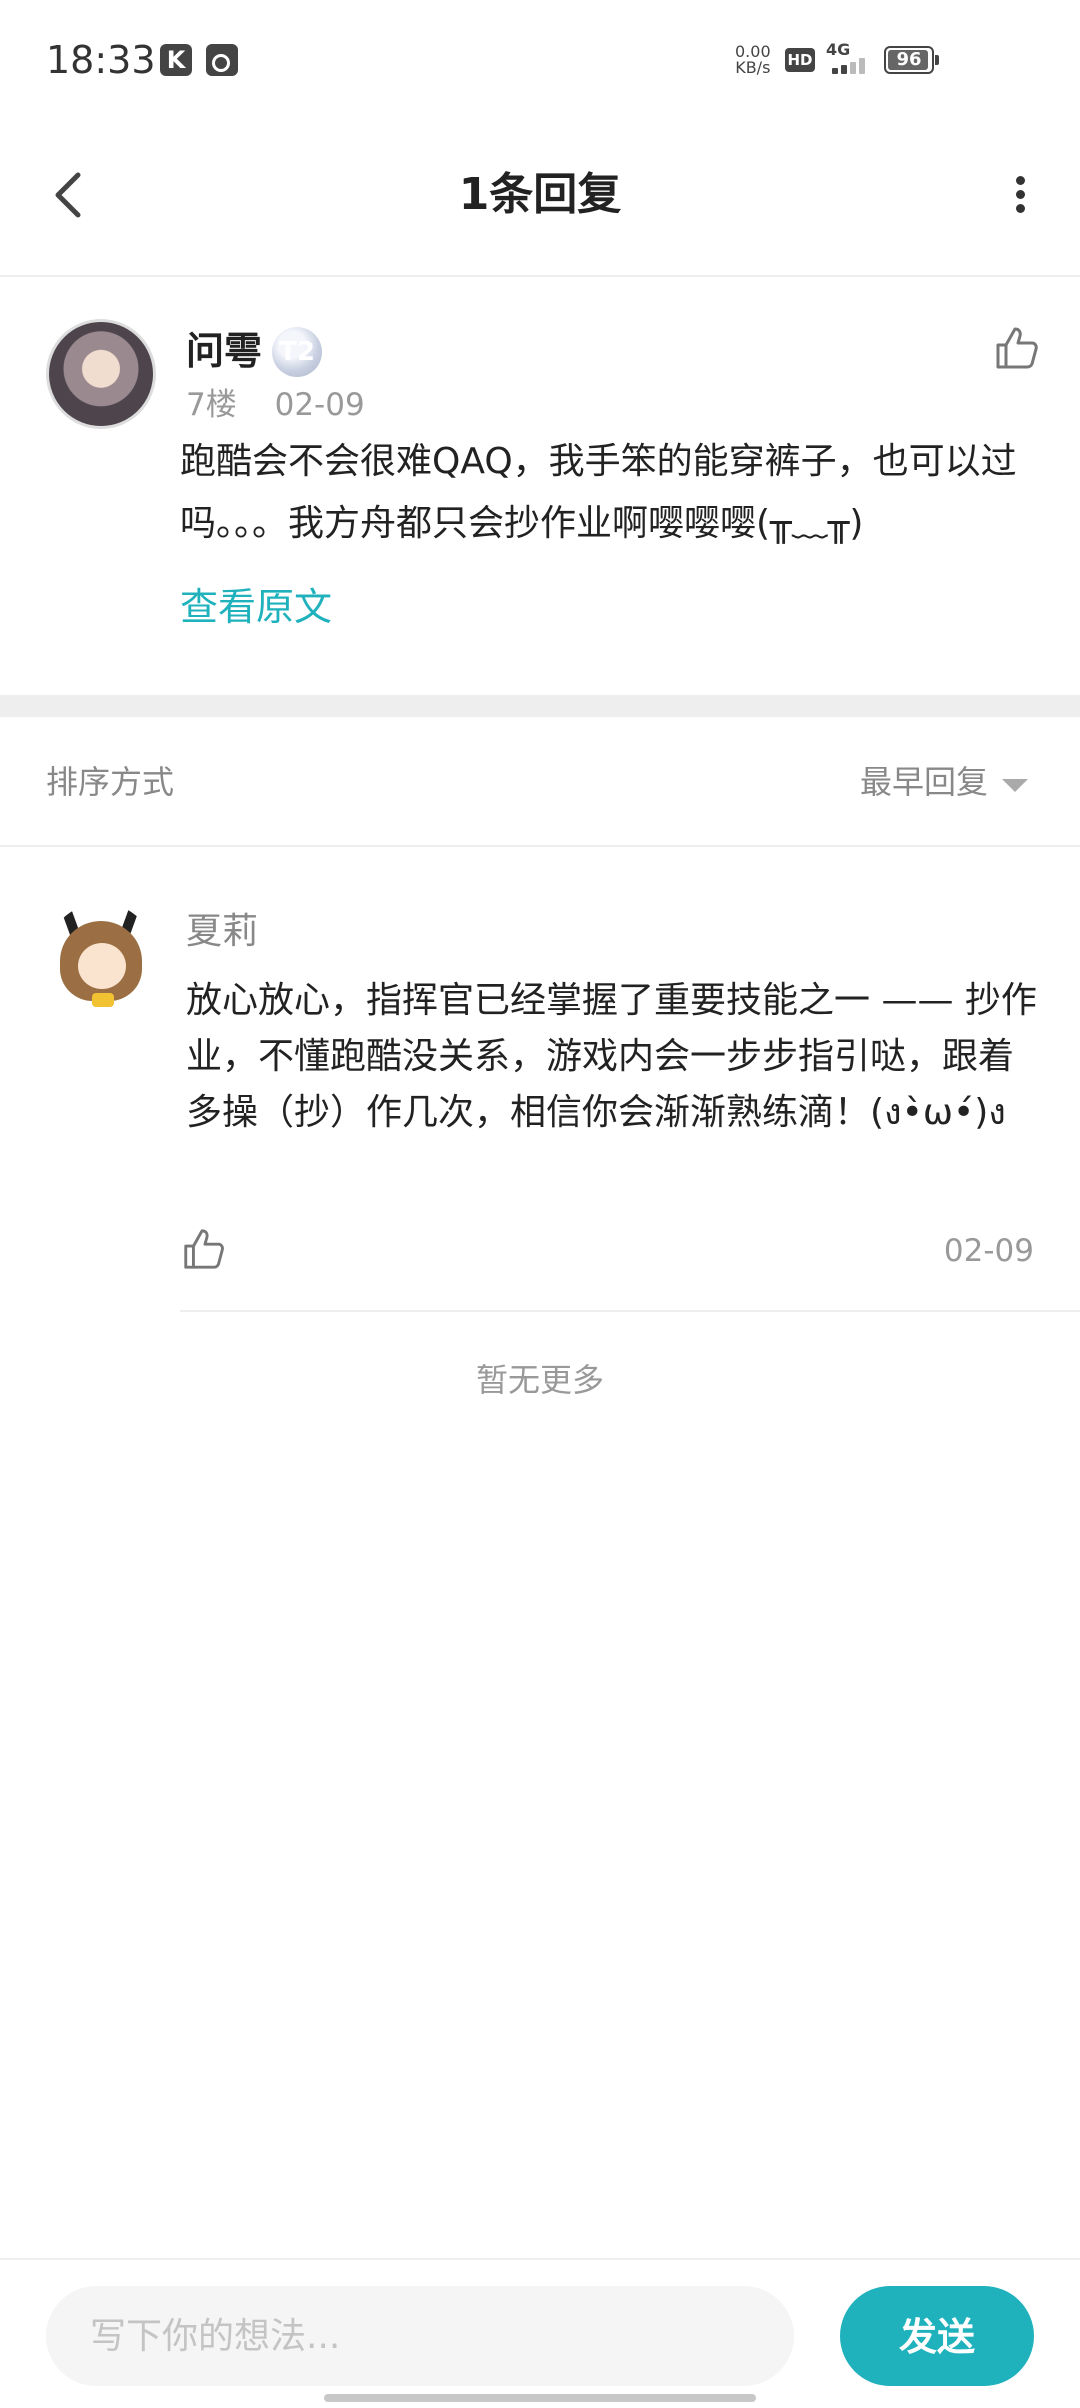 The height and width of the screenshot is (2408, 1080). Describe the element at coordinates (211, 405) in the screenshot. I see `floor-number: 7楼` at that location.